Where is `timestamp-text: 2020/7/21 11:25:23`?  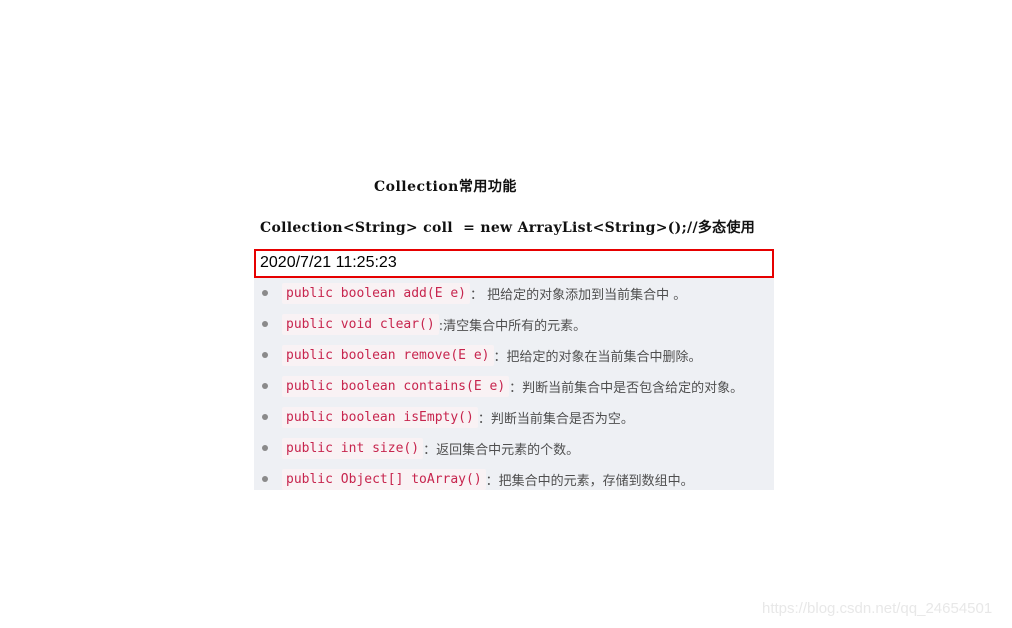 timestamp-text: 2020/7/21 11:25:23 is located at coordinates (328, 262).